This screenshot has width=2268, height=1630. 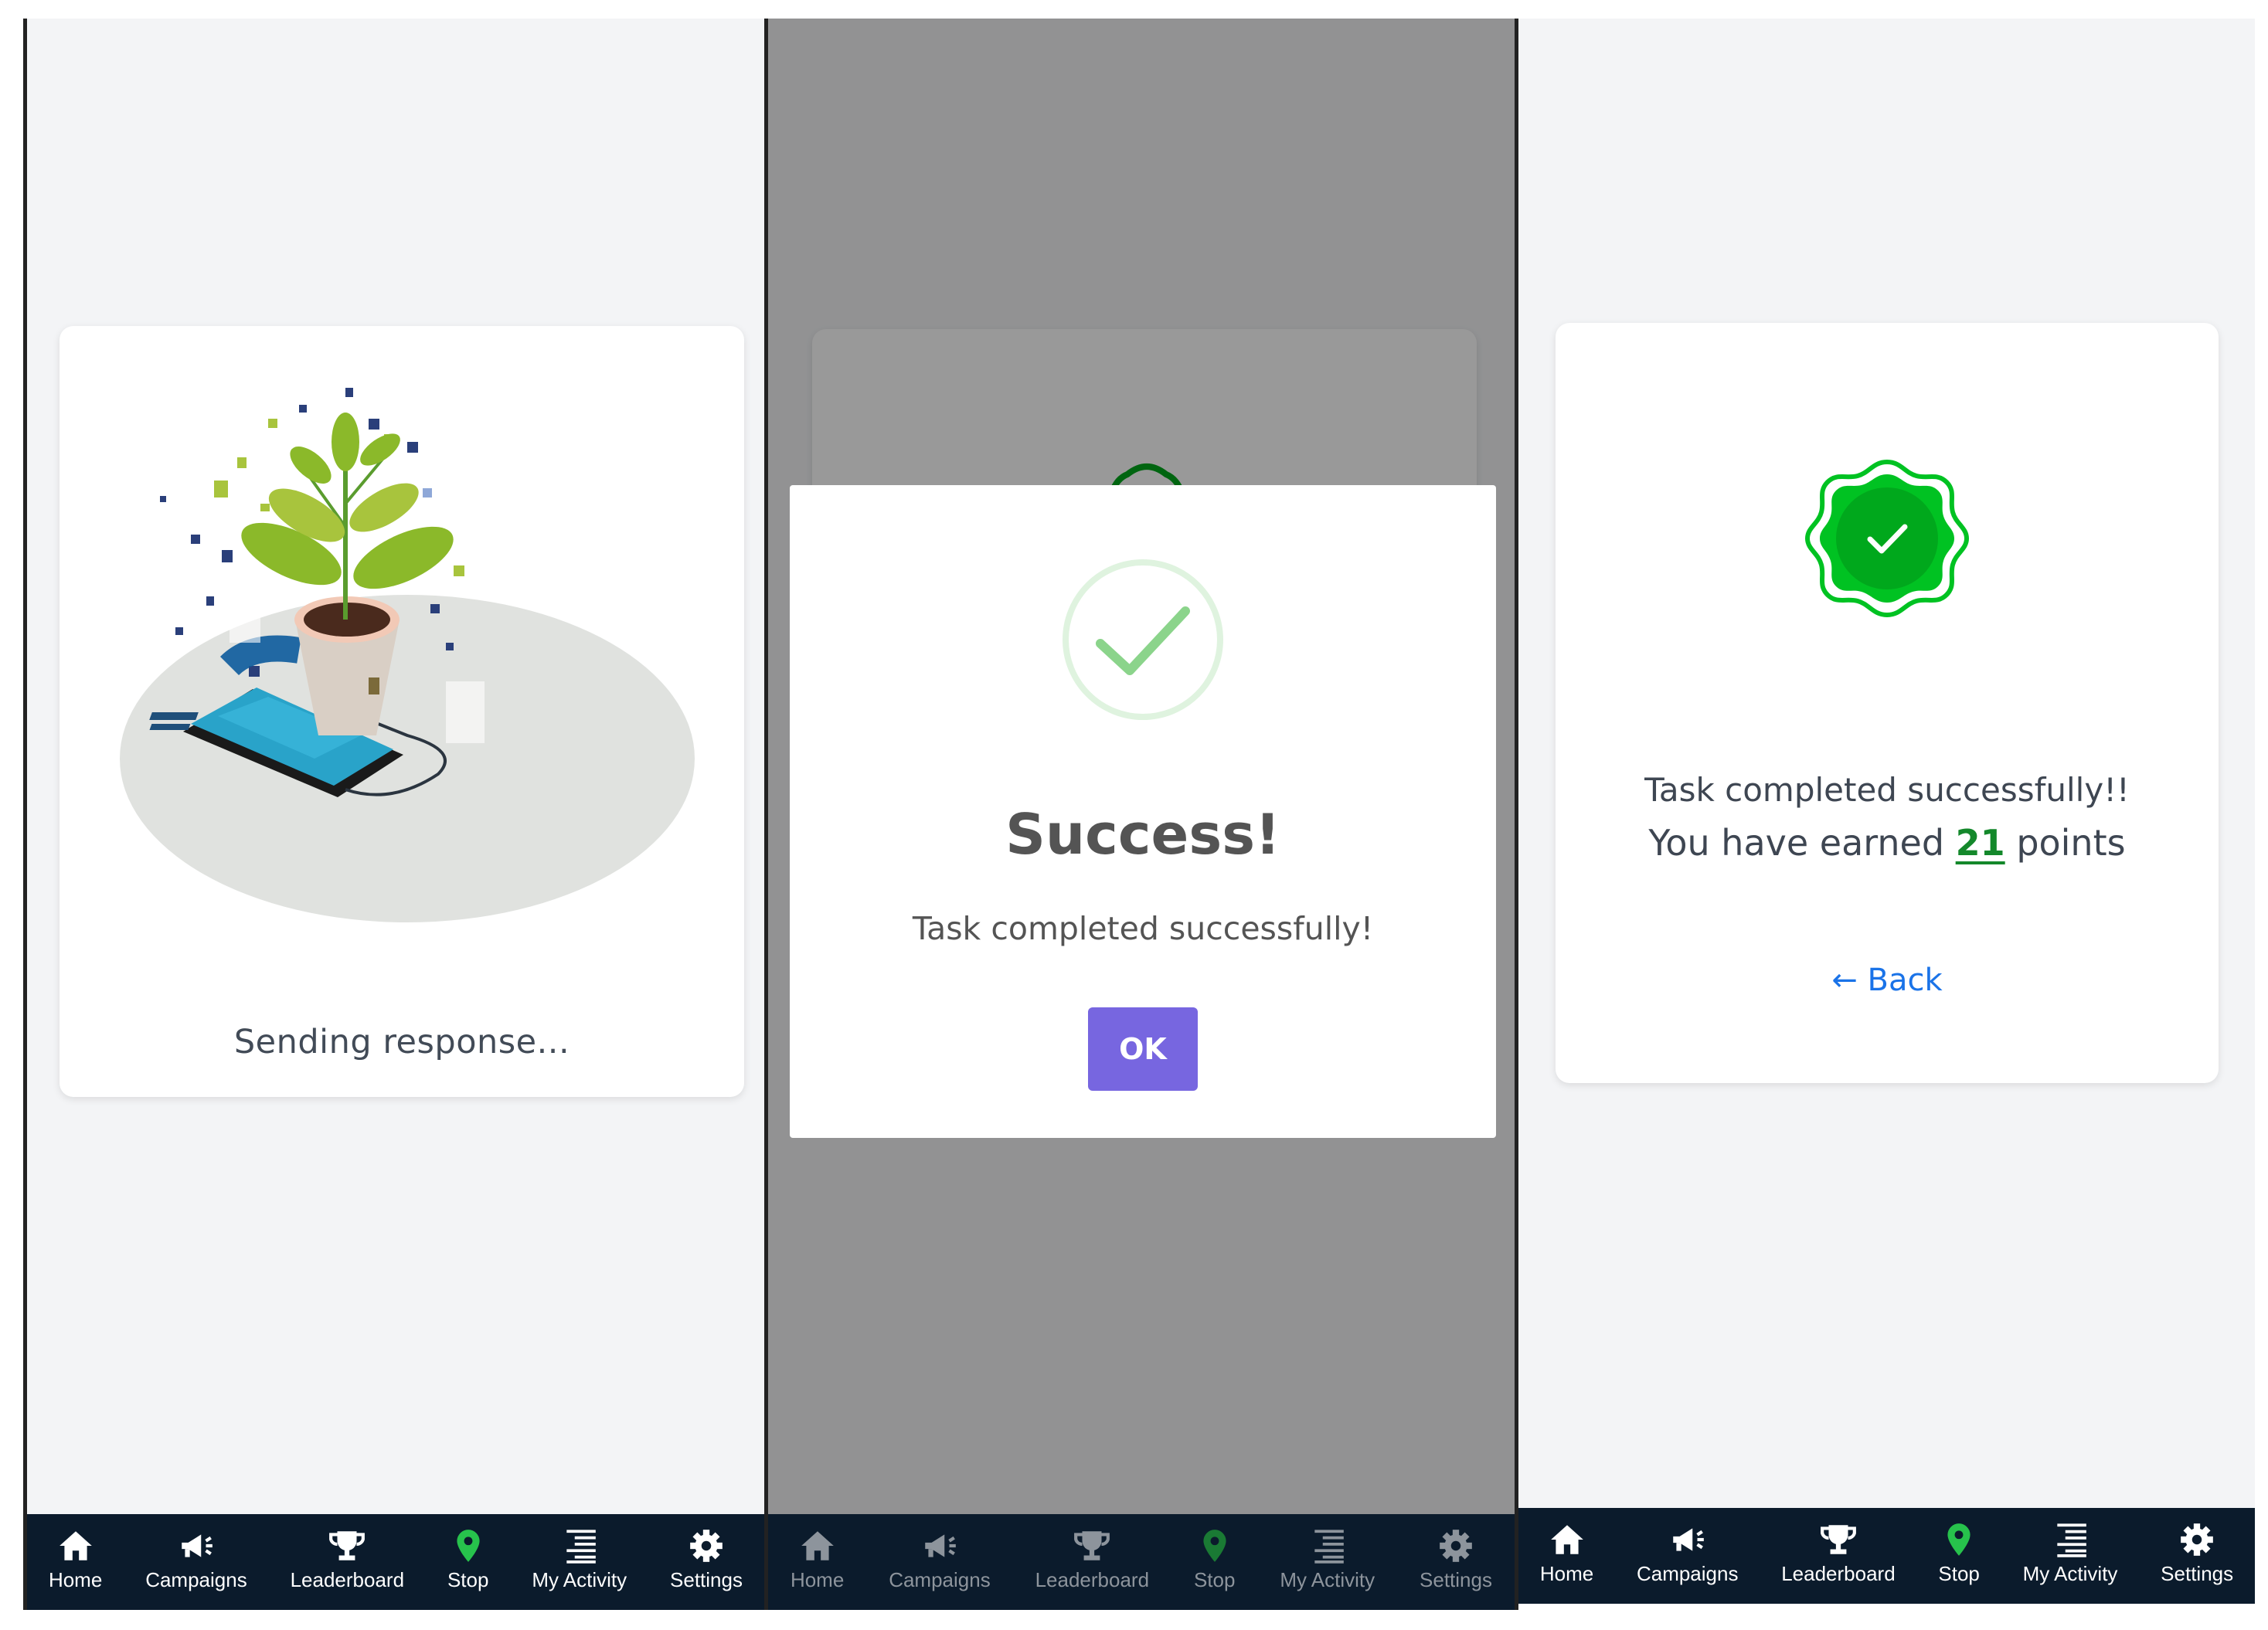 What do you see at coordinates (1796, 843) in the screenshot?
I see `earned-prefix: You have earned` at bounding box center [1796, 843].